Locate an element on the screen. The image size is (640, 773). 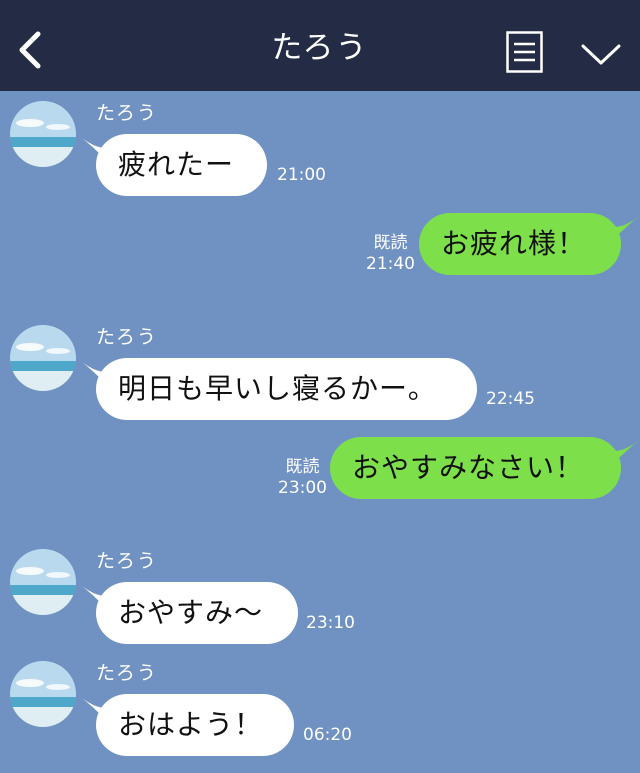
message-time: 23:00 is located at coordinates (302, 488).